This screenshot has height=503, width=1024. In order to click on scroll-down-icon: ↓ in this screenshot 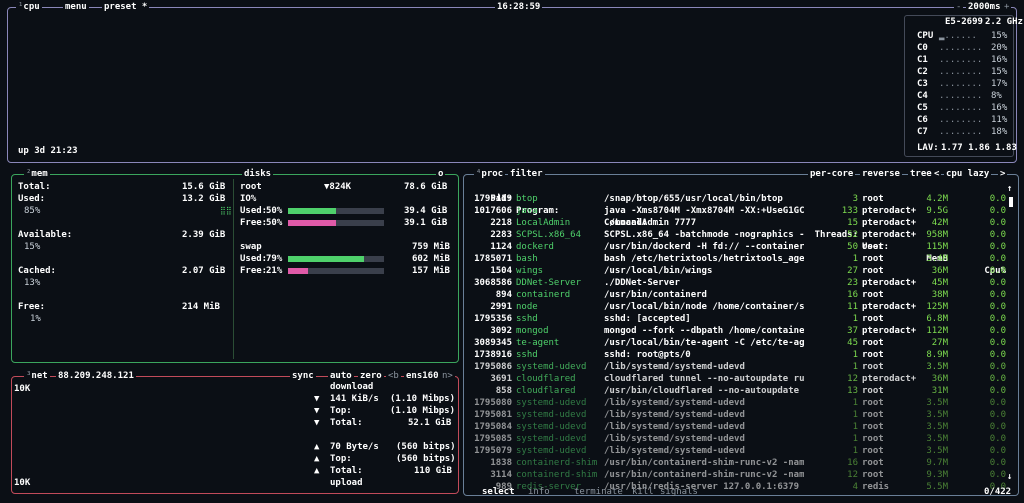, I will do `click(1009, 477)`.